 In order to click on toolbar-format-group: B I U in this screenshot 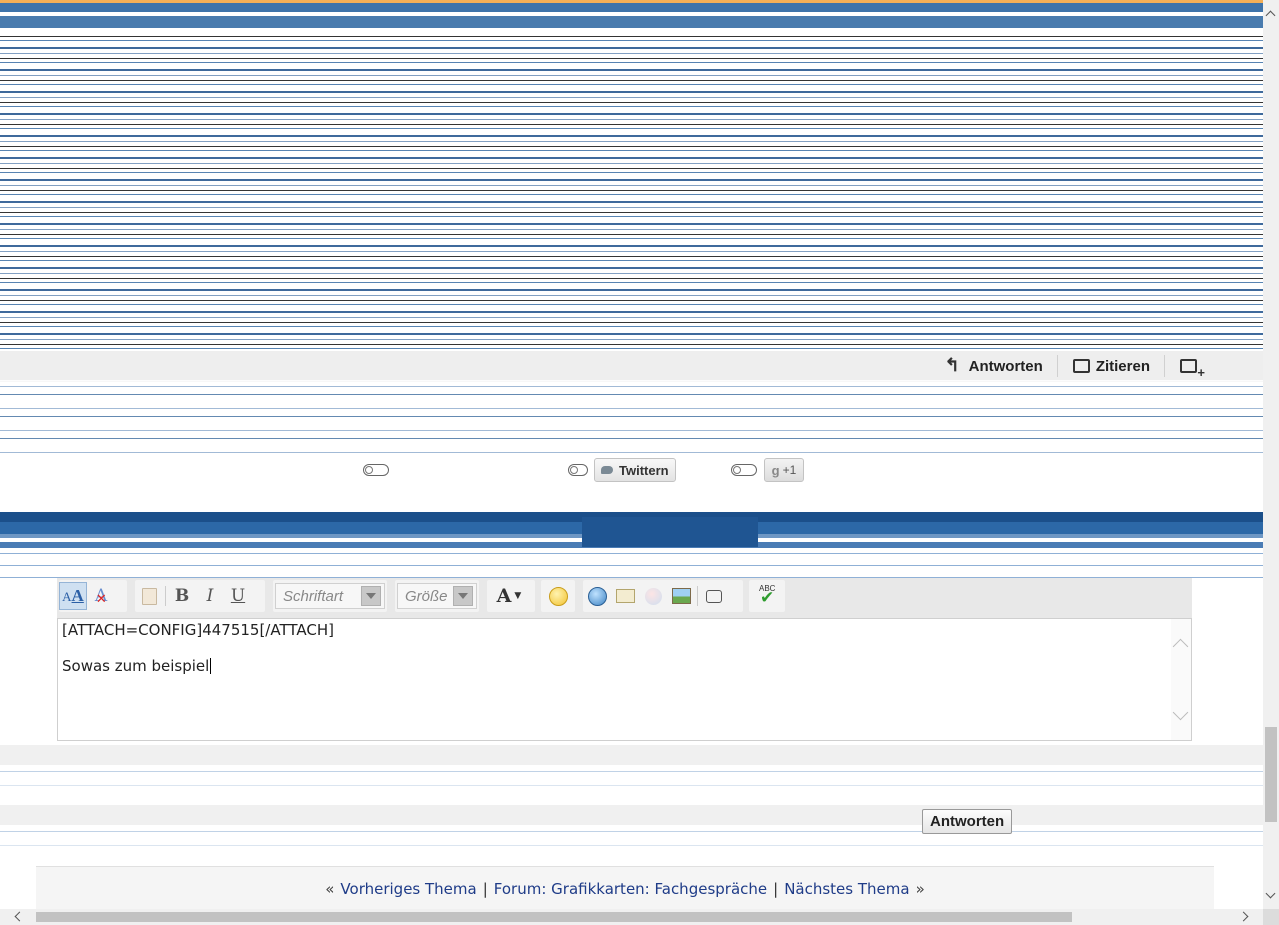, I will do `click(200, 596)`.